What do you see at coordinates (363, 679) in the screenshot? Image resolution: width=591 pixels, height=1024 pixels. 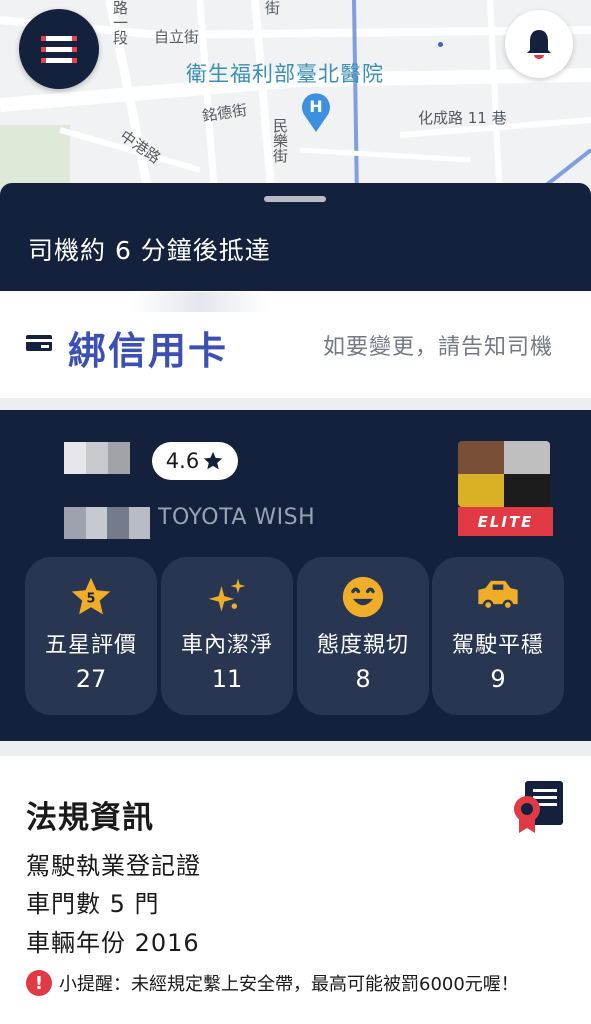 I see `stat-count: 8` at bounding box center [363, 679].